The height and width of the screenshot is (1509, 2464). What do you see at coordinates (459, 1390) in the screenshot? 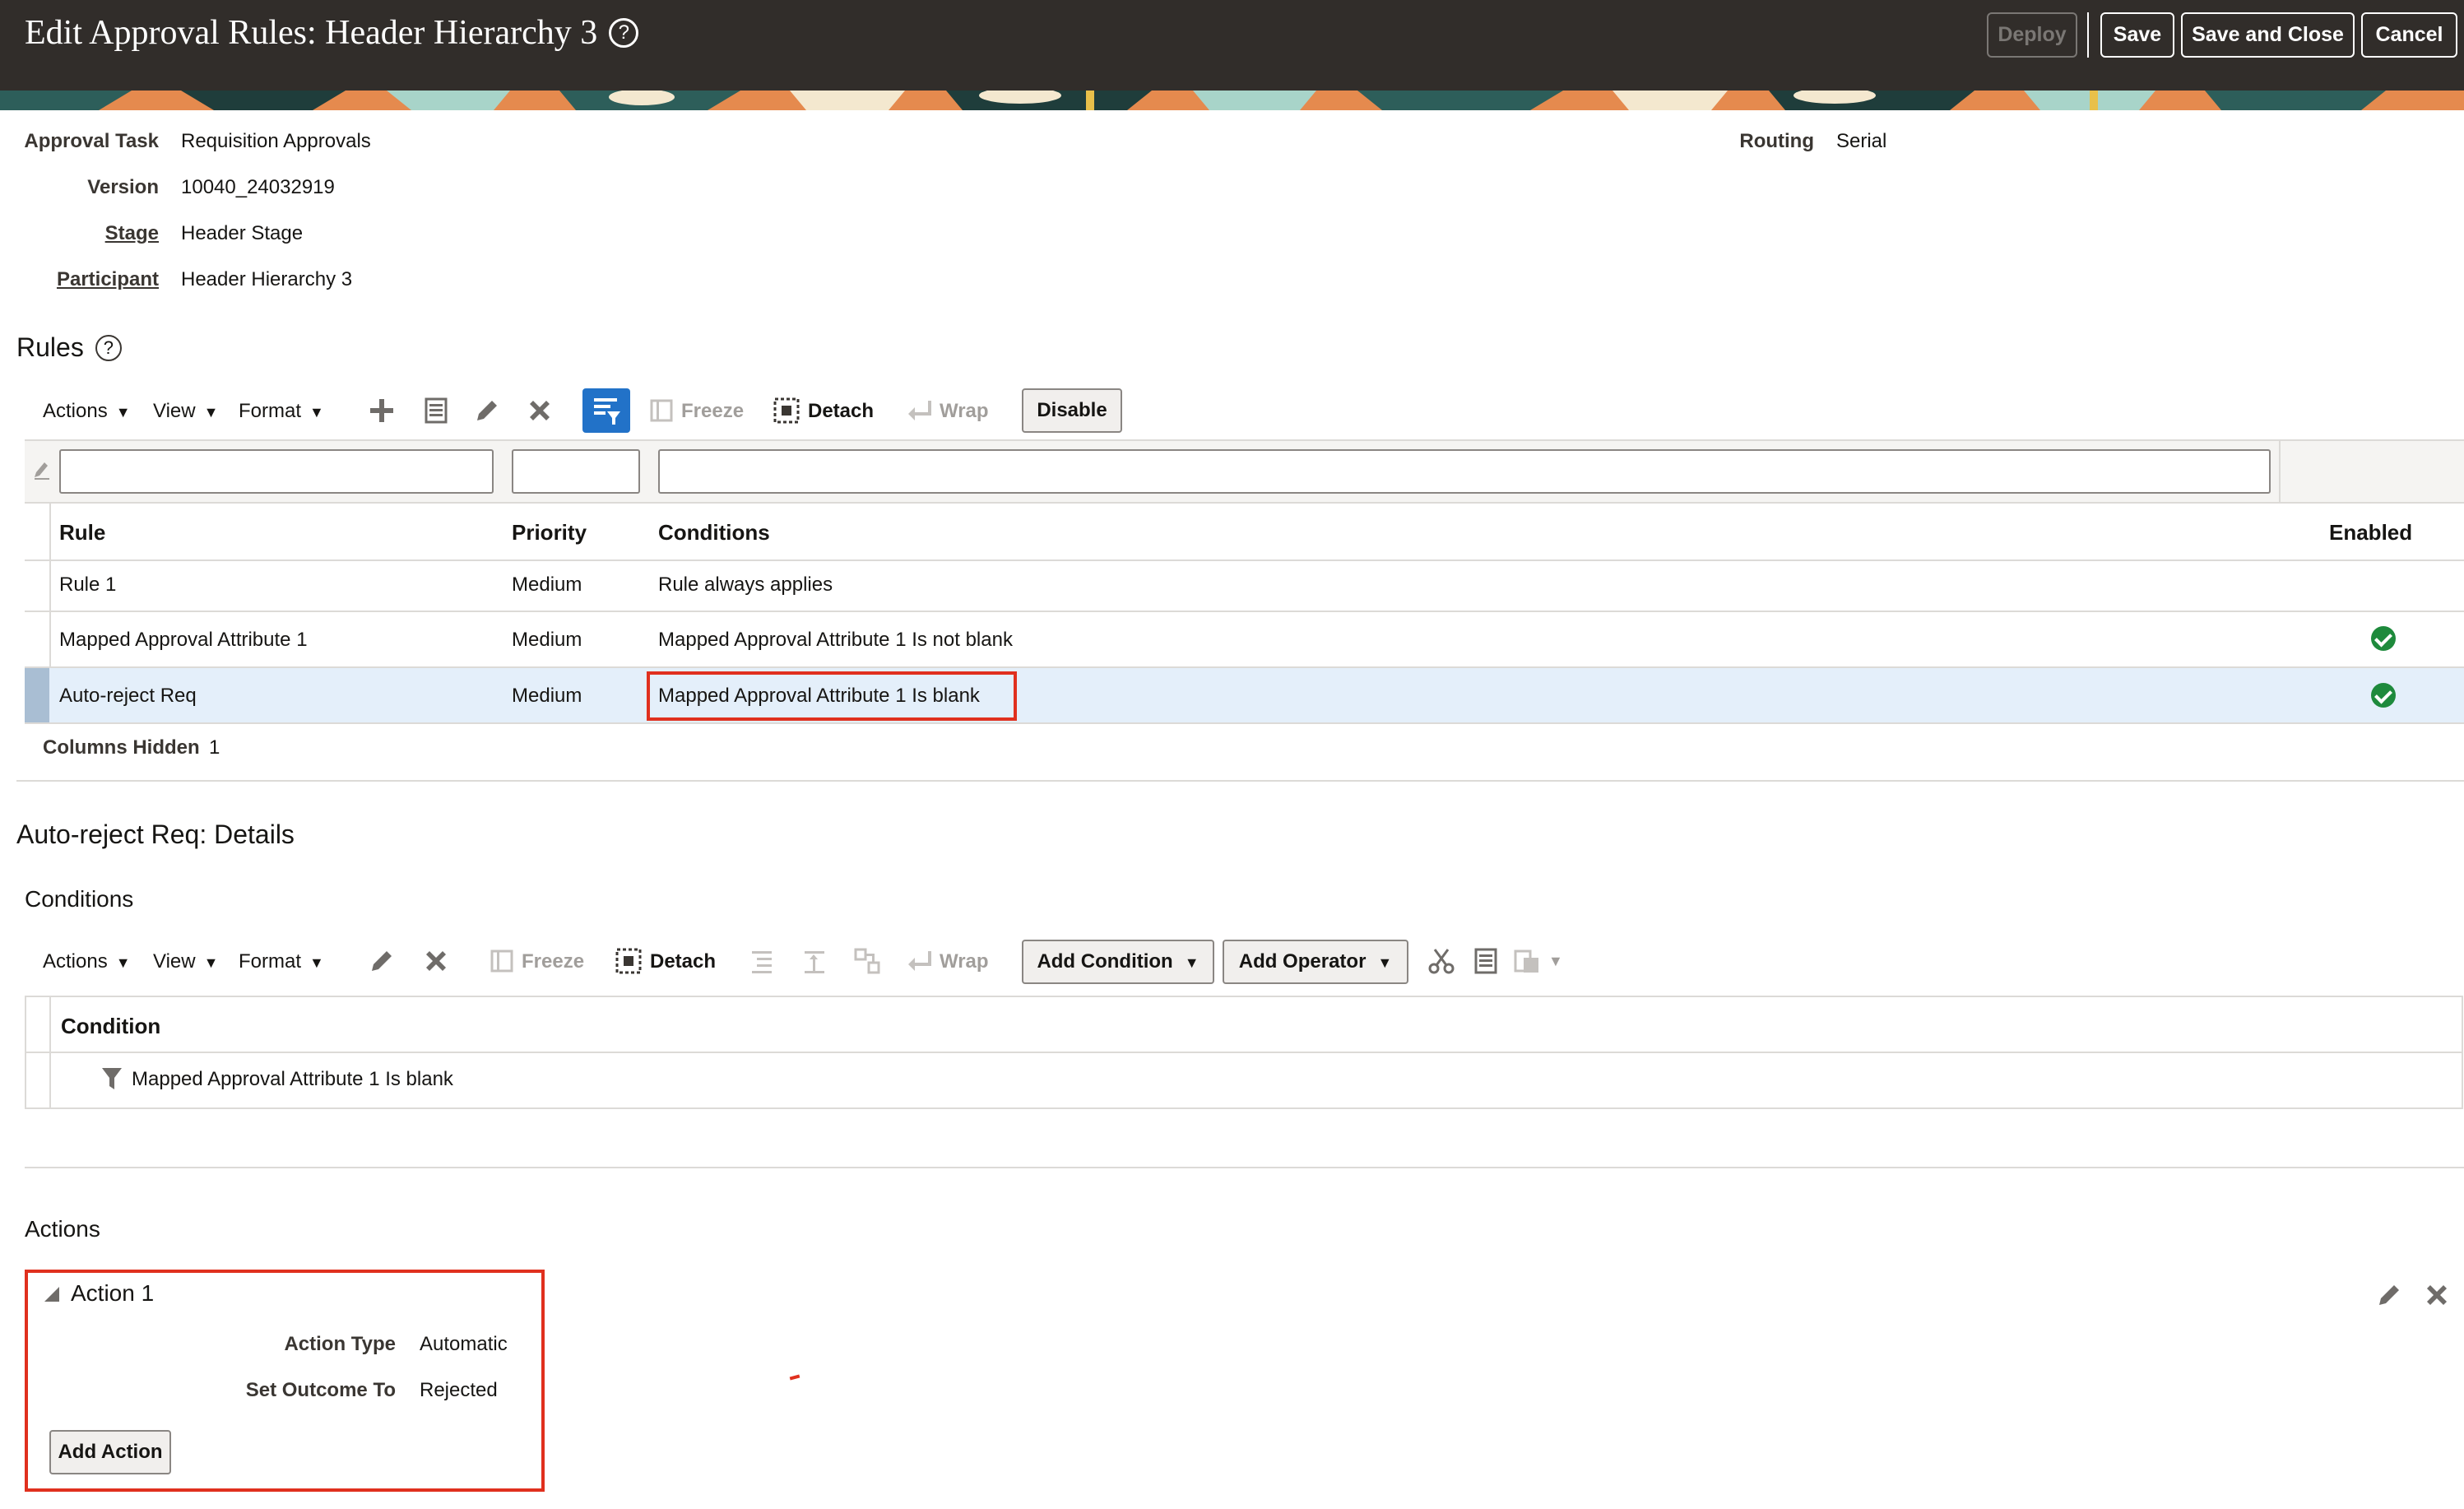
I see `set-outcome-value: Rejected` at bounding box center [459, 1390].